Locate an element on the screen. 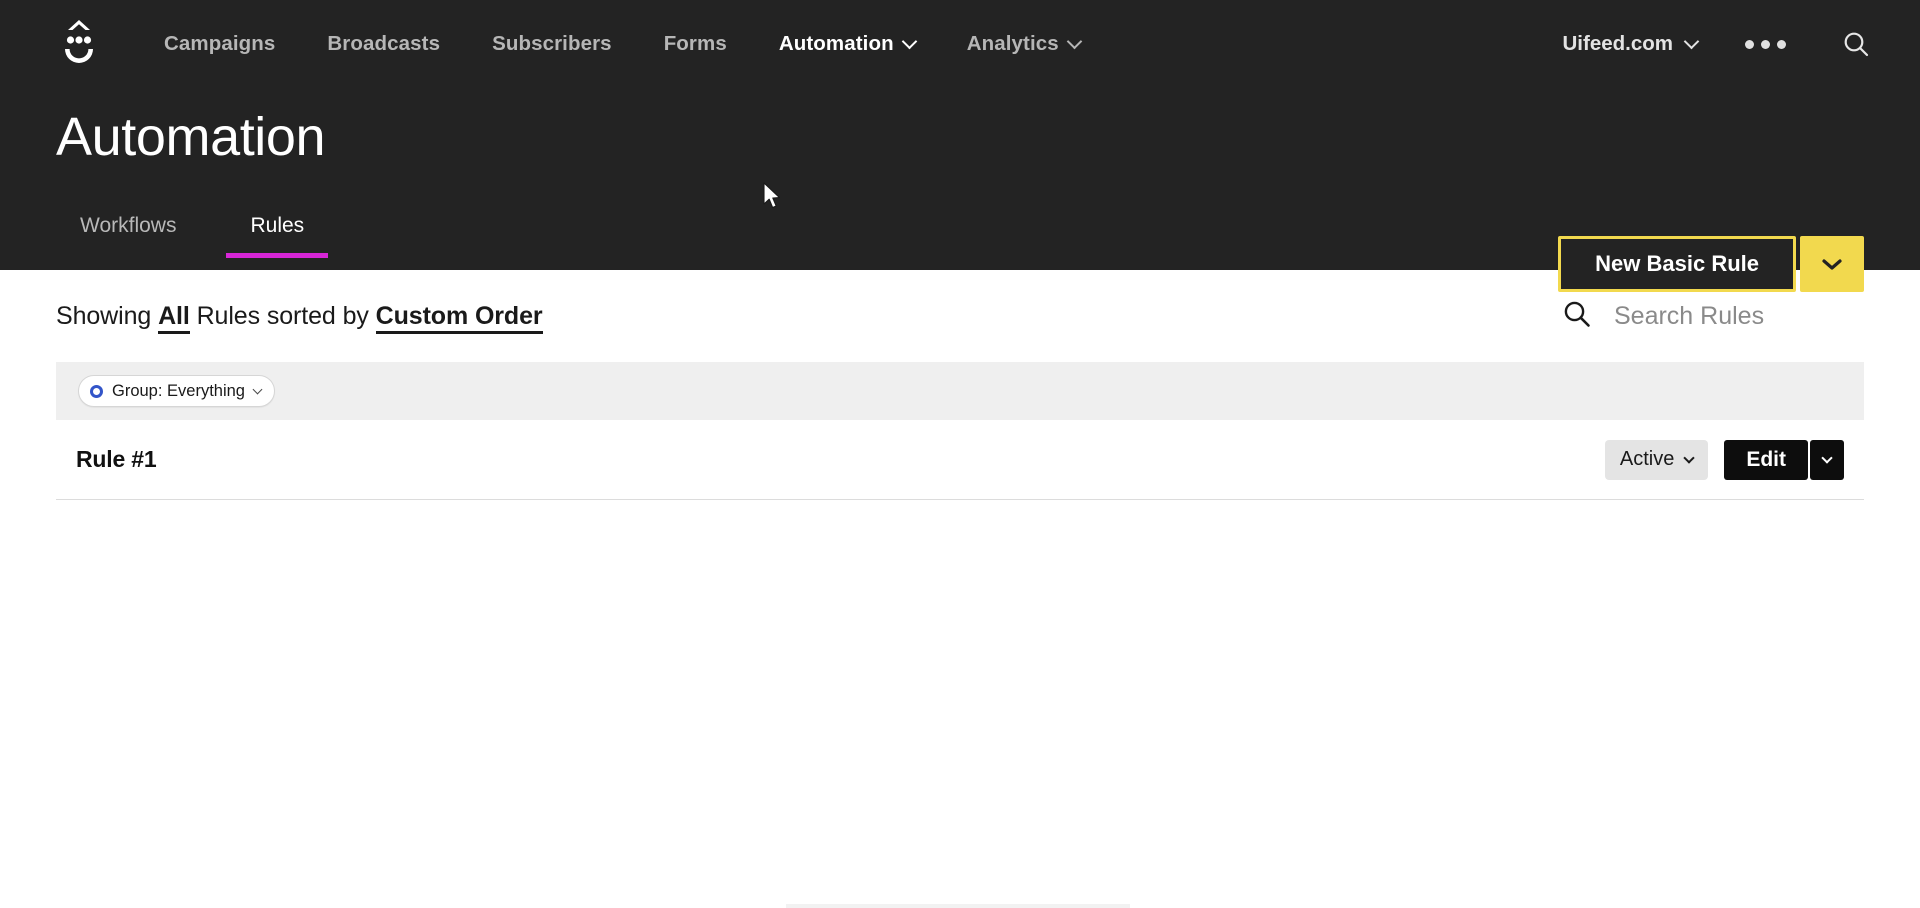 The height and width of the screenshot is (908, 1920). edit-button-group: Edit is located at coordinates (1784, 459).